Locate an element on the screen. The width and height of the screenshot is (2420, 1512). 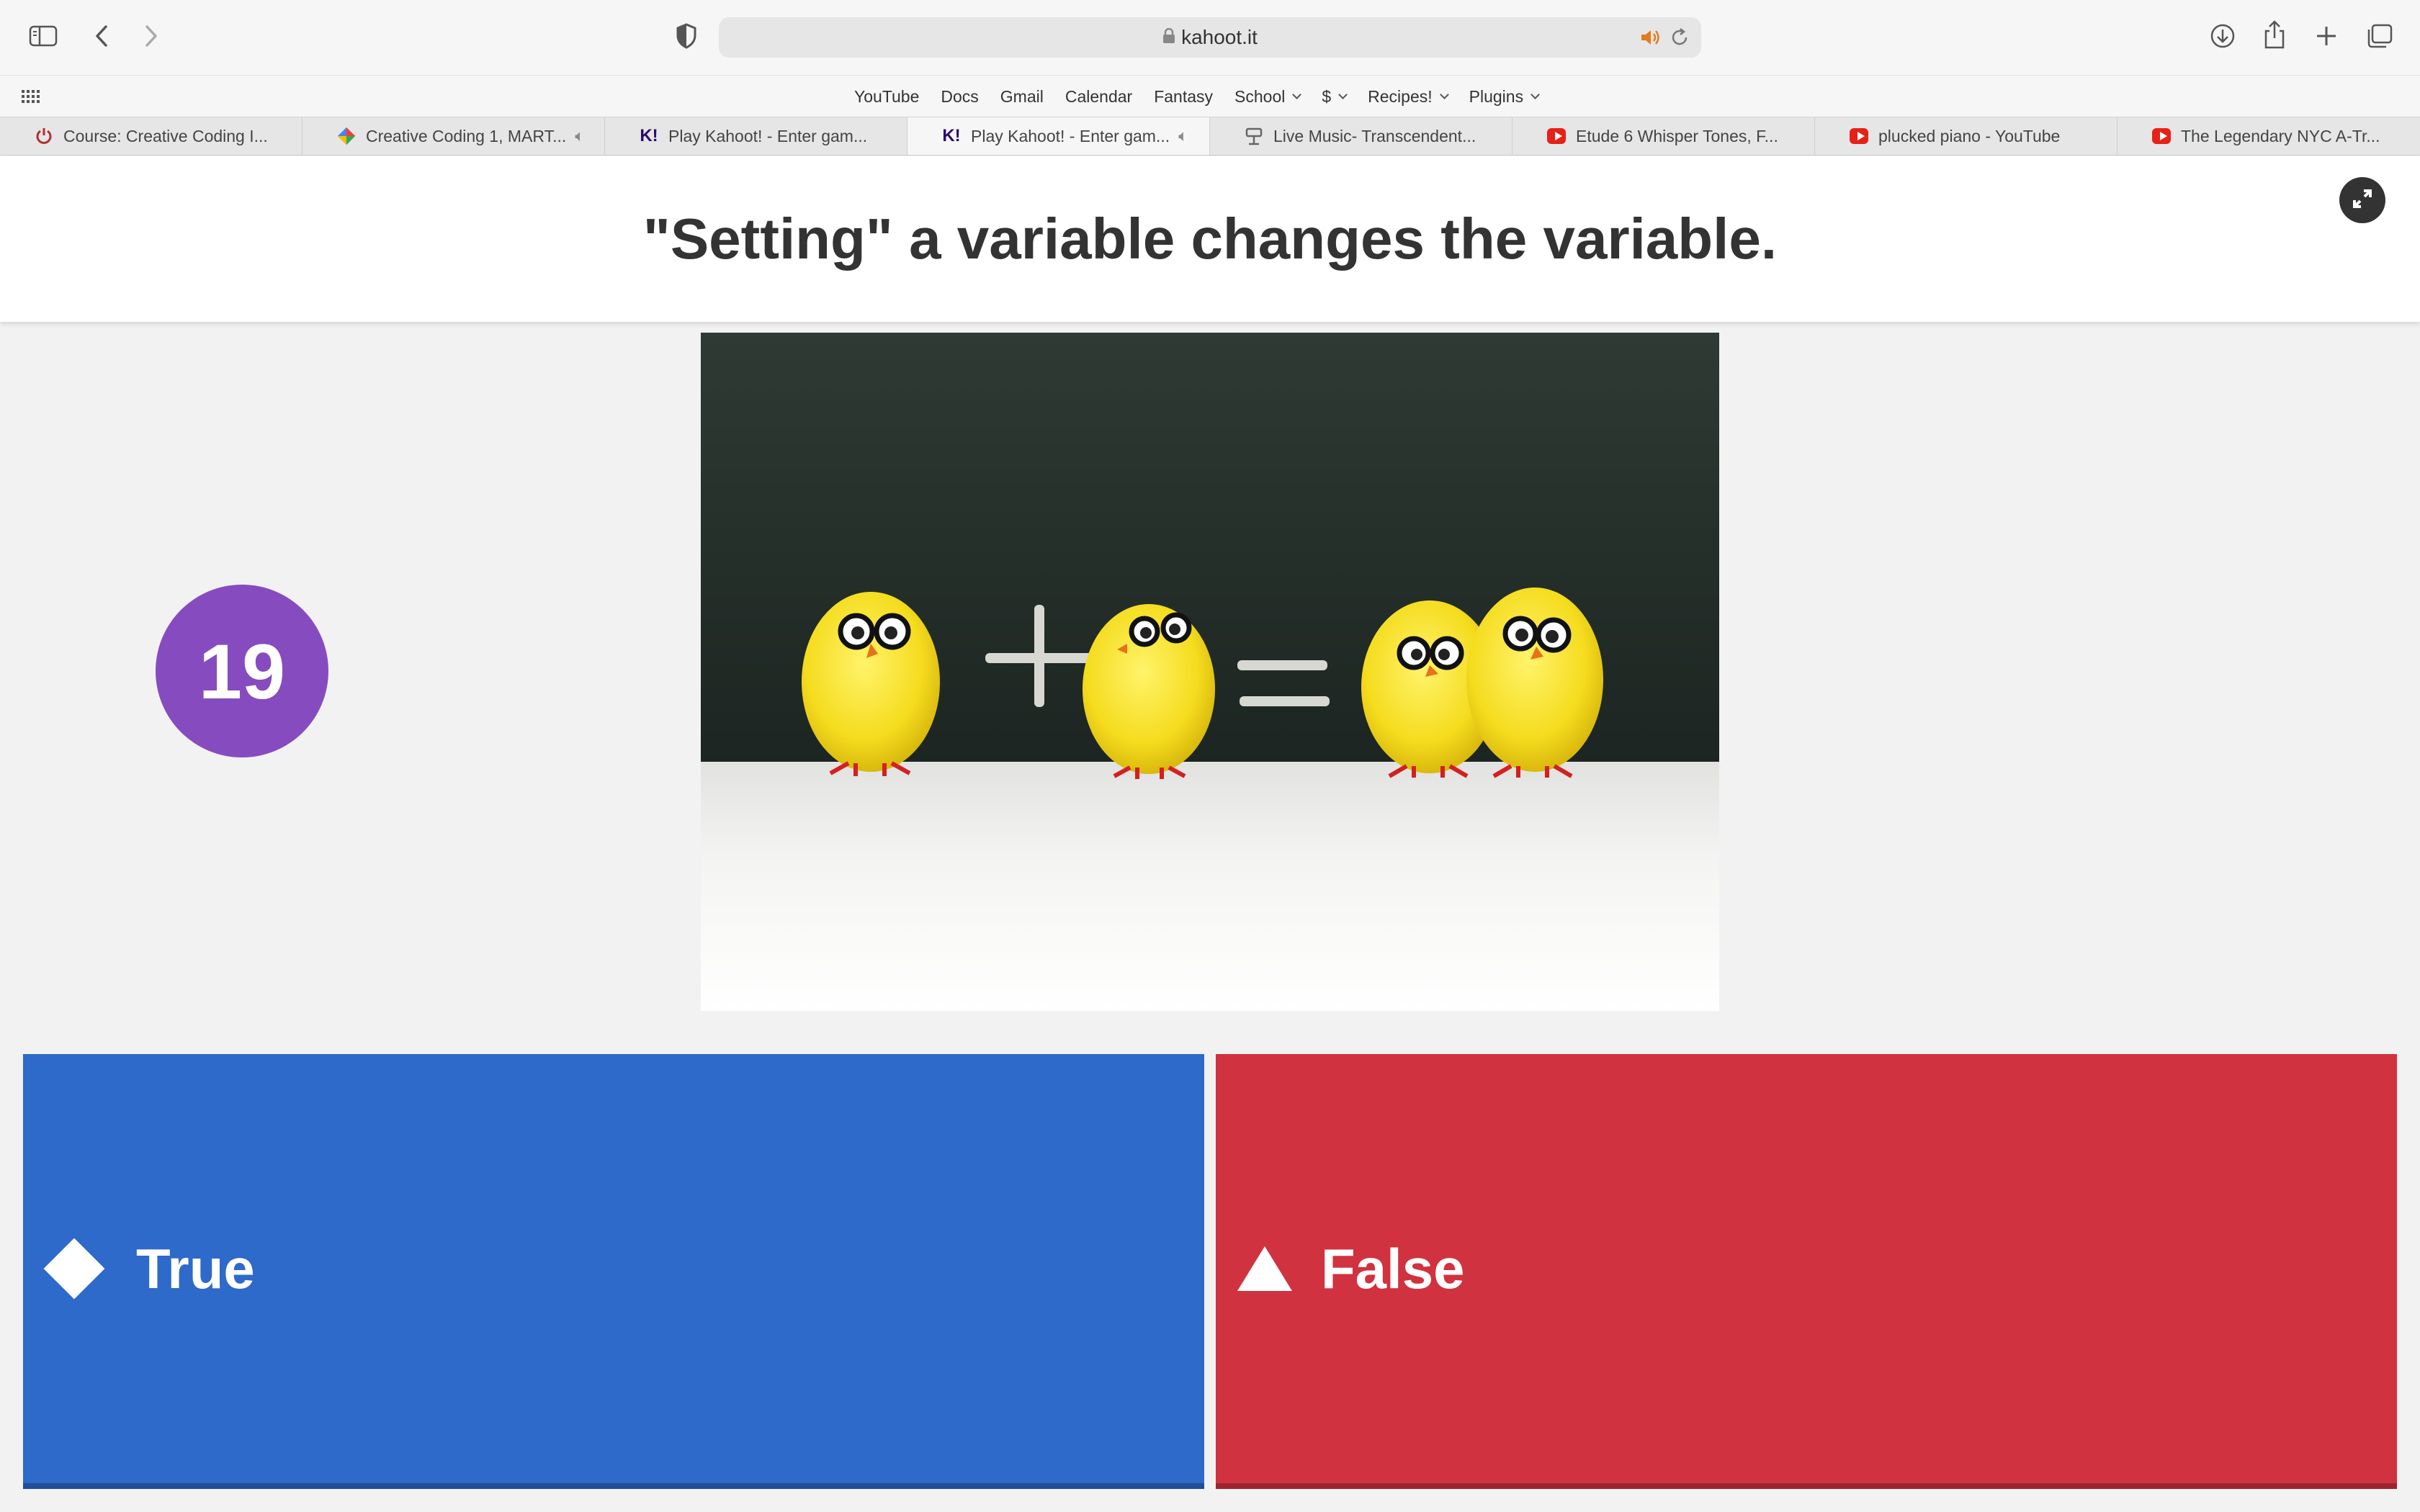
triangle-icon is located at coordinates (1264, 1268).